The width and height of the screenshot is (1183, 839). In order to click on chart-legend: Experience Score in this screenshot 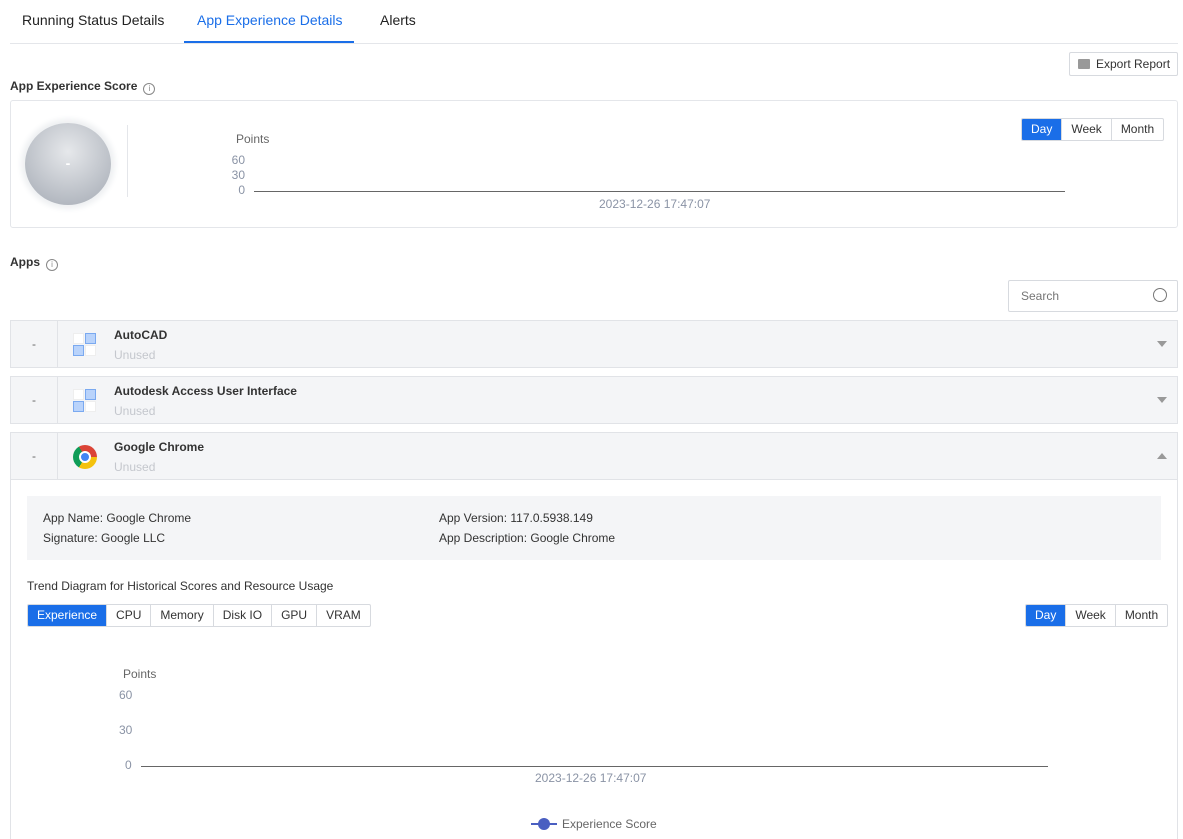, I will do `click(594, 824)`.